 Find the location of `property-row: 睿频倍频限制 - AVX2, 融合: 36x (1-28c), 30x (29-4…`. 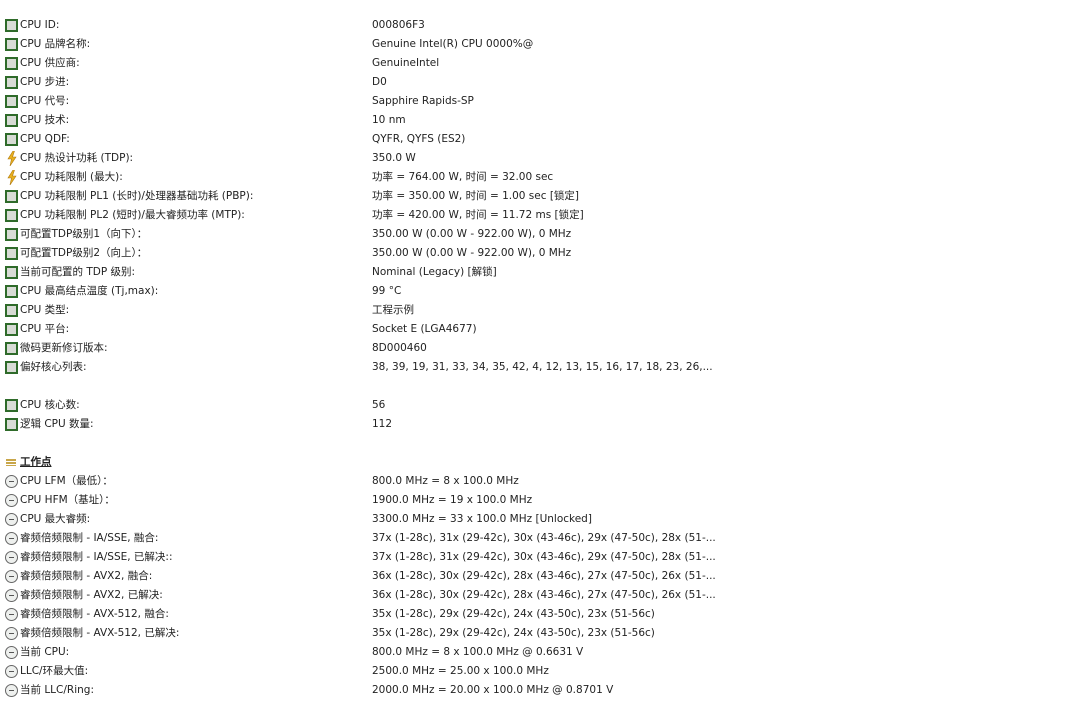

property-row: 睿频倍频限制 - AVX2, 融合: 36x (1-28c), 30x (29-4… is located at coordinates (544, 576).